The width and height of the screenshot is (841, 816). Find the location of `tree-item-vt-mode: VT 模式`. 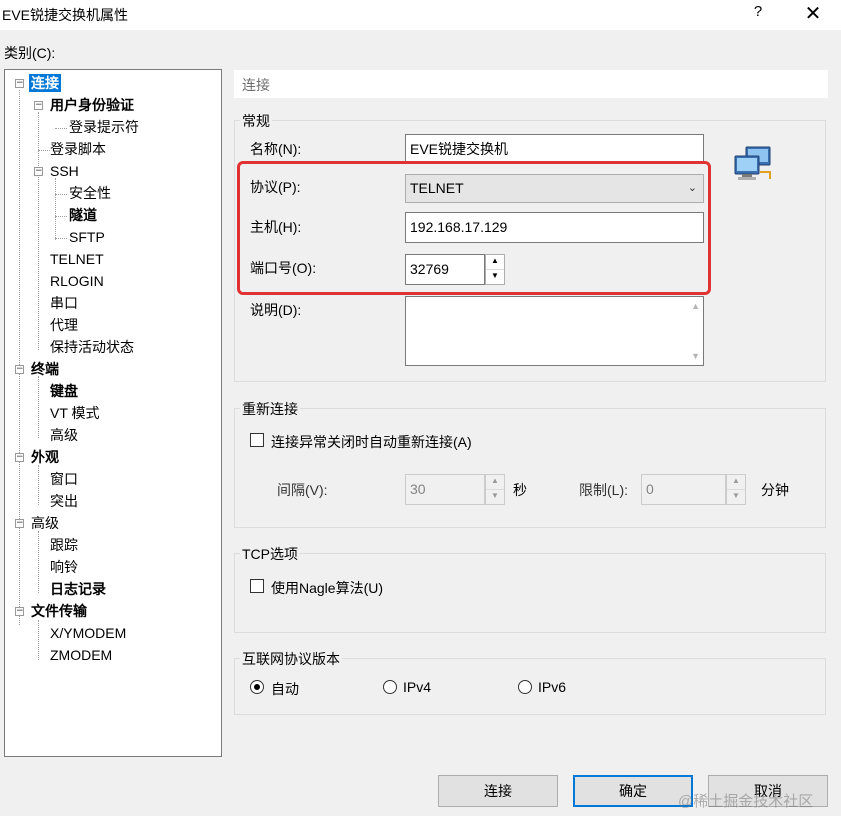

tree-item-vt-mode: VT 模式 is located at coordinates (75, 413).